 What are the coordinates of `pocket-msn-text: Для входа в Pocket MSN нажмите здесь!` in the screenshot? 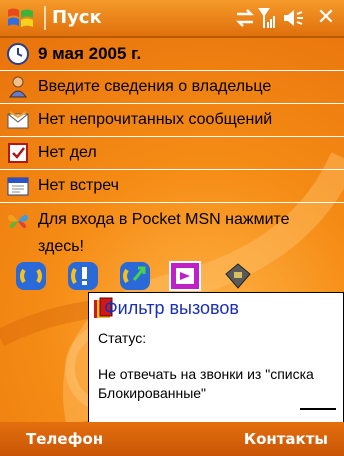 It's located at (164, 233).